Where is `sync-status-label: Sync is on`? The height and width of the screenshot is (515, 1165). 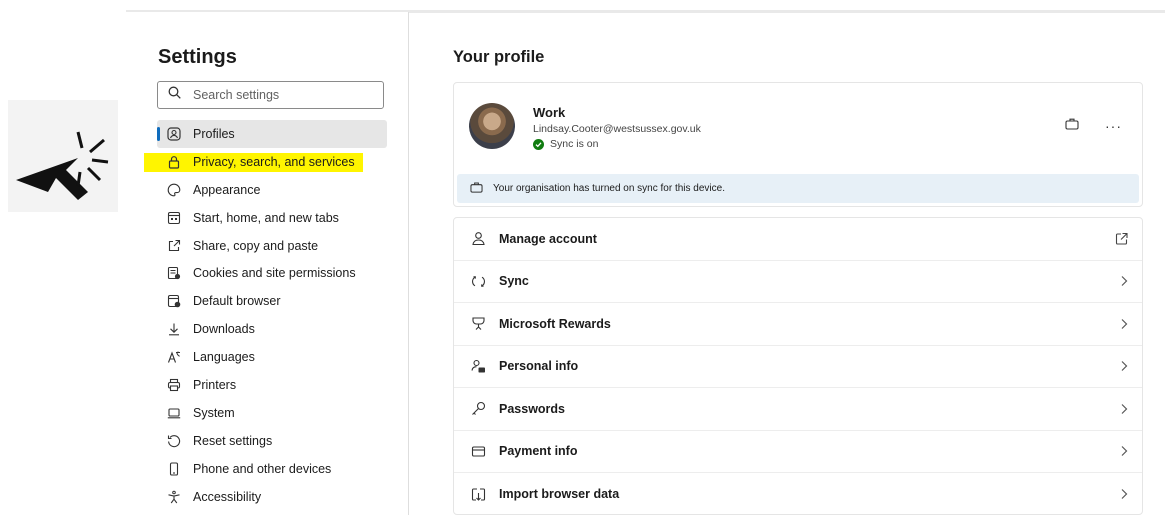
sync-status-label: Sync is on is located at coordinates (574, 144).